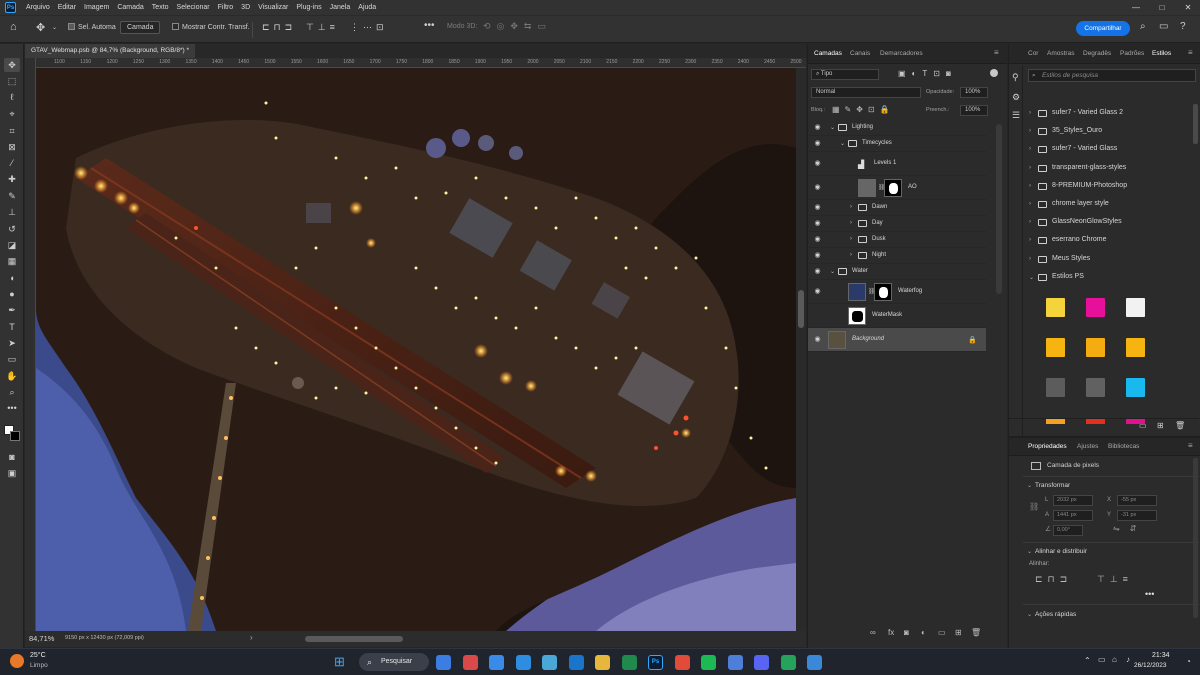 The width and height of the screenshot is (1200, 675). I want to click on fill-field: 100%, so click(974, 110).